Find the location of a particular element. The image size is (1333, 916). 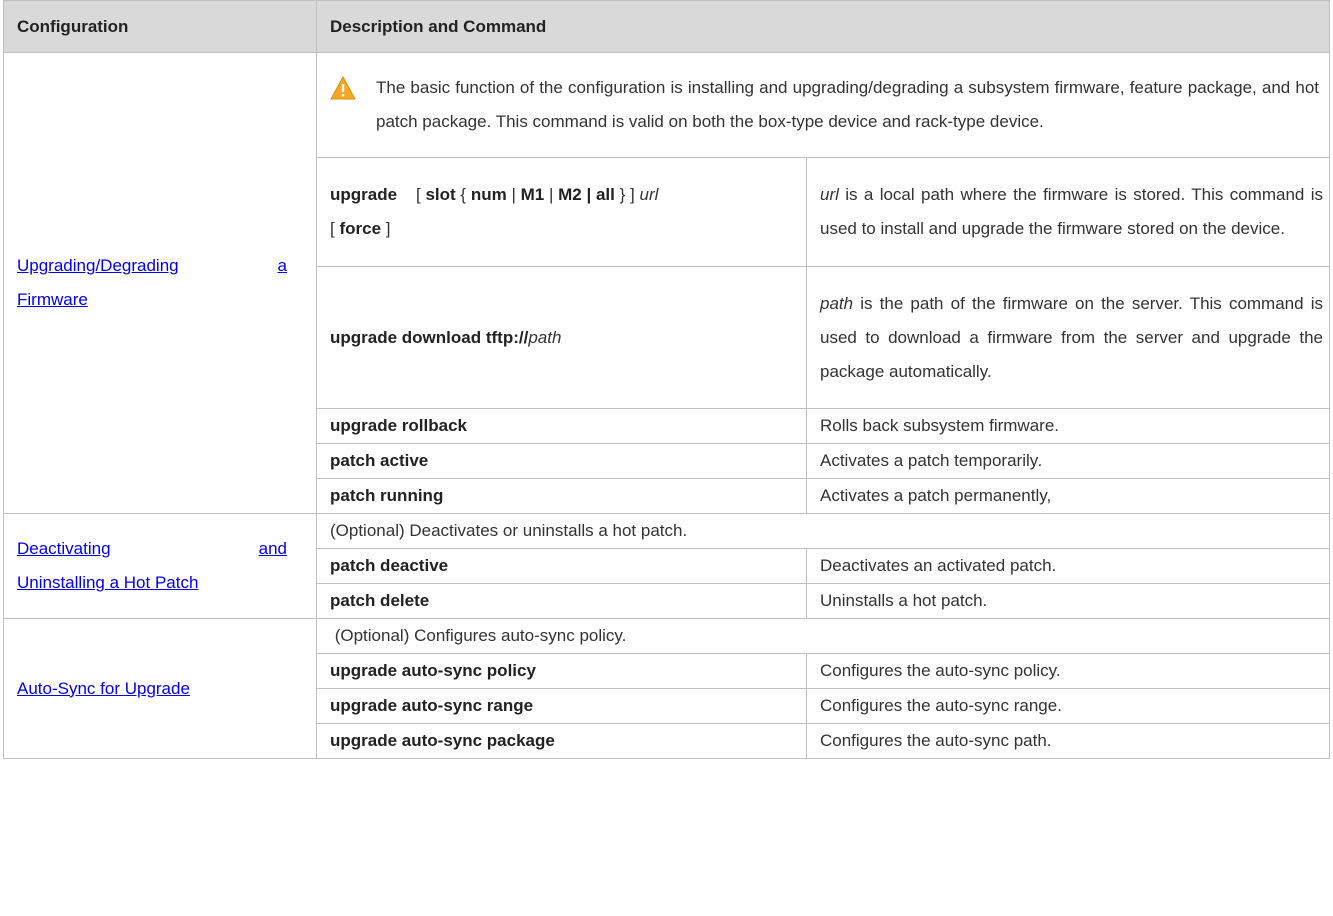

upgrading-firmware-link: Upgrading/Degrading a Firmware is located at coordinates (163, 283).